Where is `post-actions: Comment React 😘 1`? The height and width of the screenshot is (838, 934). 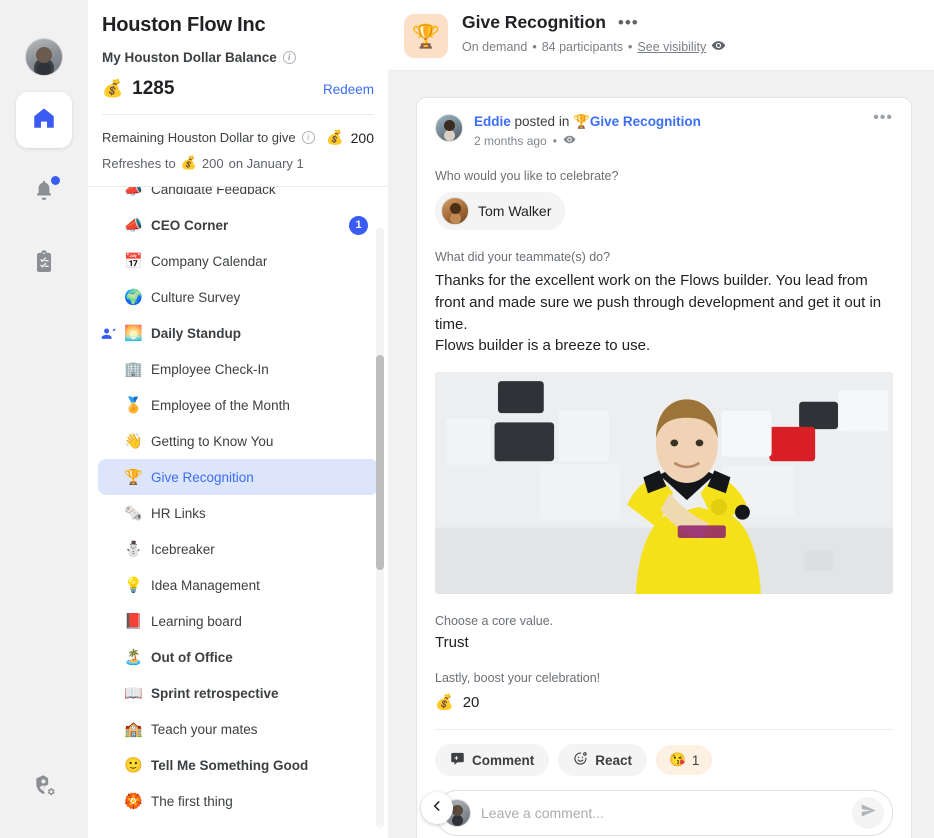 post-actions: Comment React 😘 1 is located at coordinates (664, 752).